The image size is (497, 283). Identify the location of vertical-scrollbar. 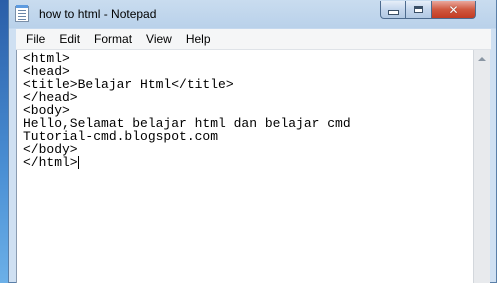
(481, 166).